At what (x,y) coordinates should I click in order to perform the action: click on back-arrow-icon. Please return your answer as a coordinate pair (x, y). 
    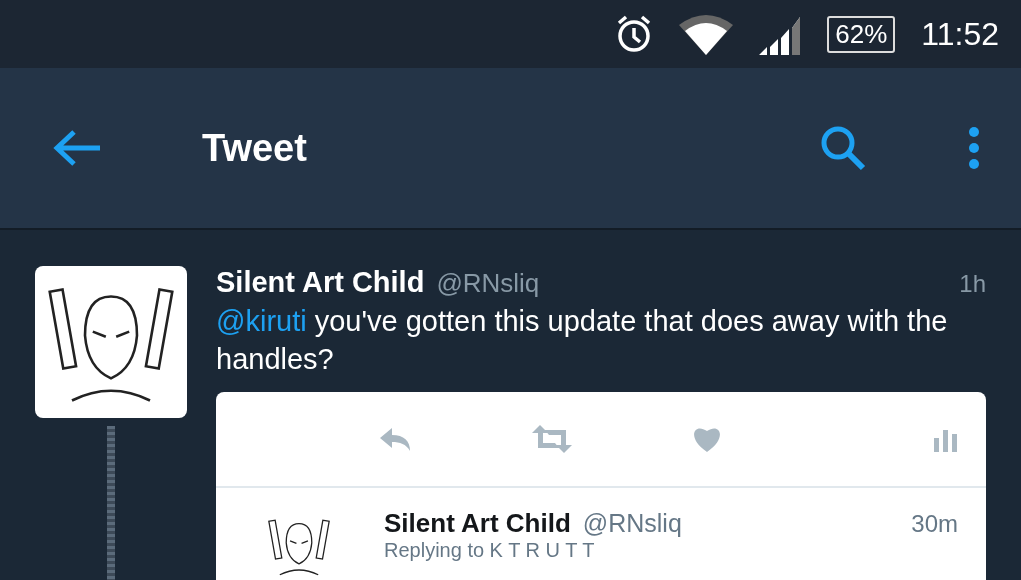
    Looking at the image, I should click on (77, 148).